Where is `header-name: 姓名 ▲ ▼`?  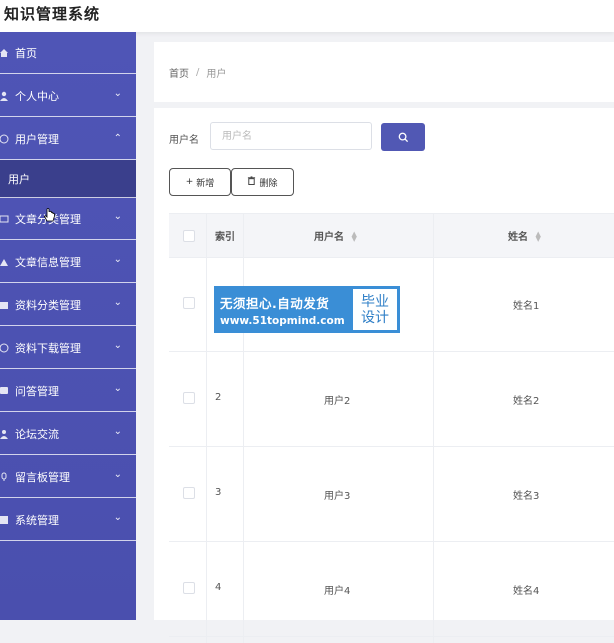 header-name: 姓名 ▲ ▼ is located at coordinates (524, 236).